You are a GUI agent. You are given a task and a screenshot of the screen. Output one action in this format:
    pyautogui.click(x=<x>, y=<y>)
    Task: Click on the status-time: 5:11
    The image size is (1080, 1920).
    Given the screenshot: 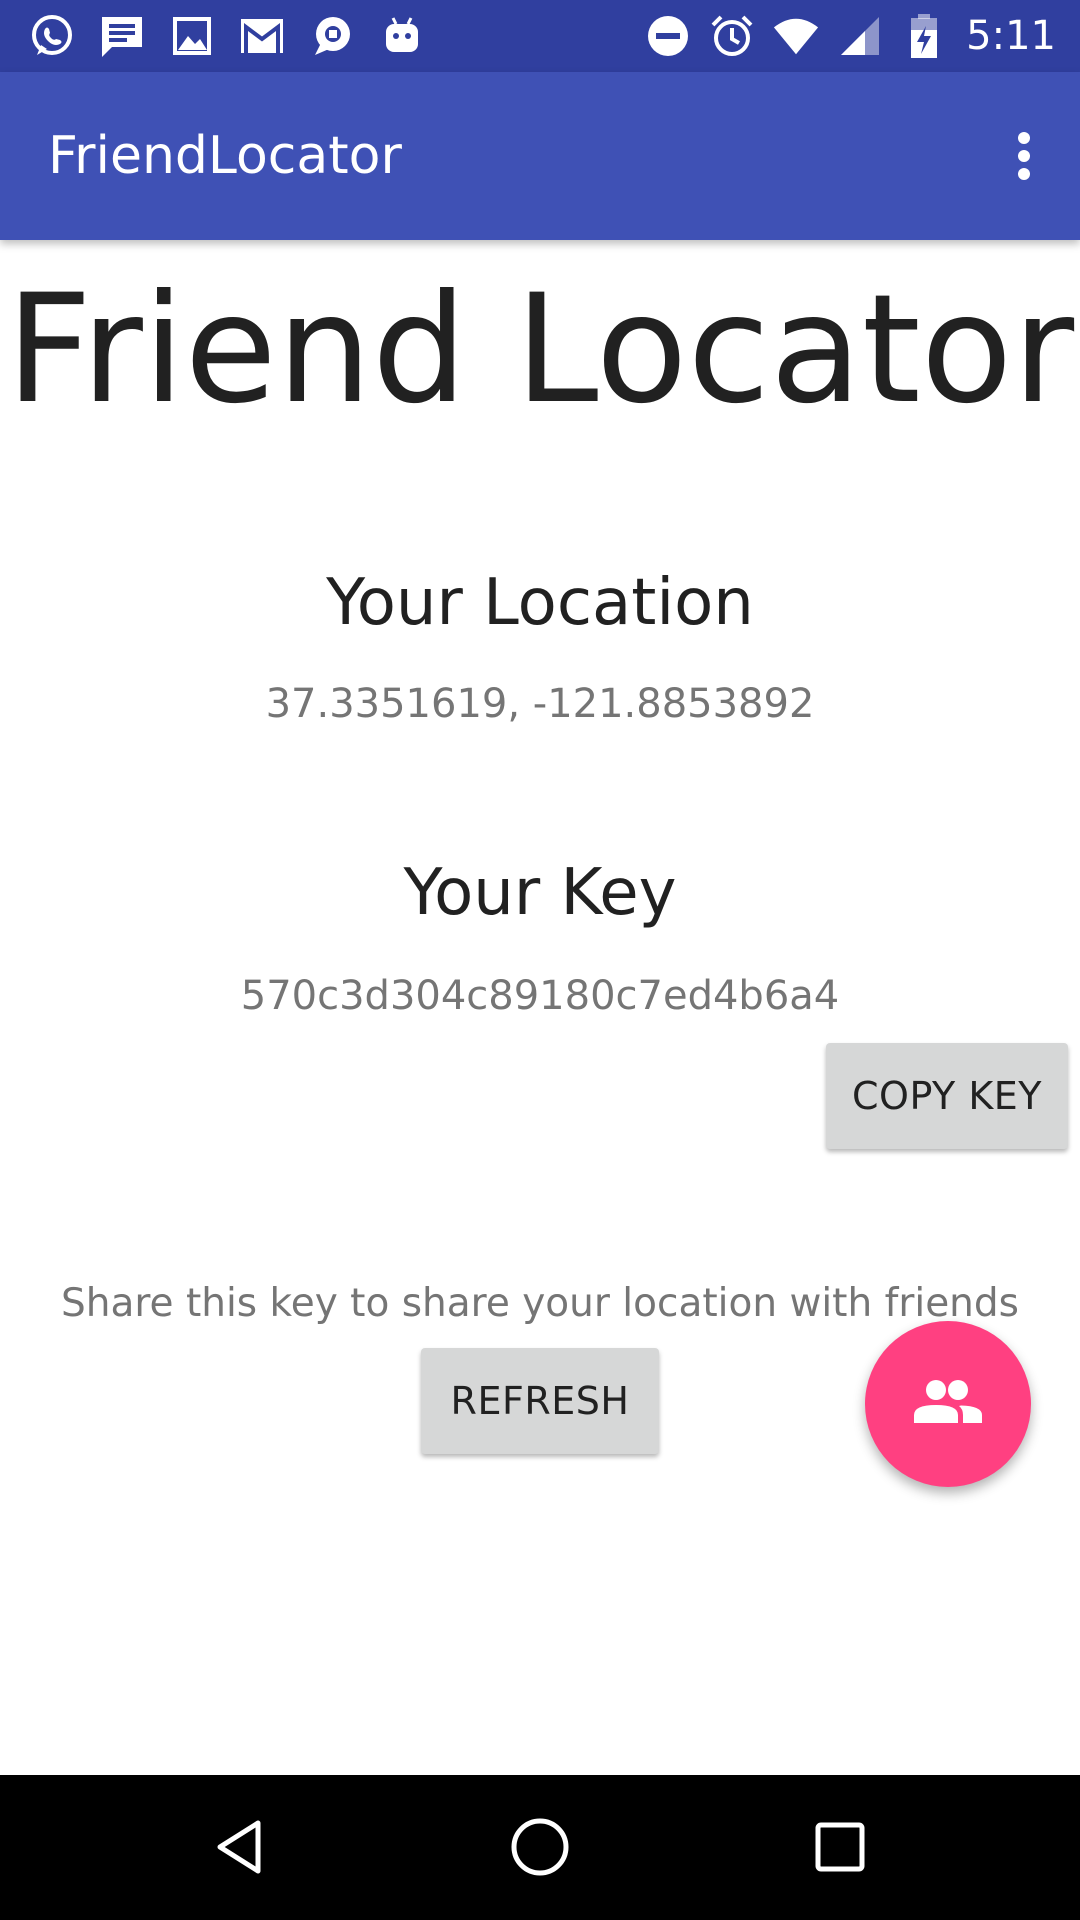 What is the action you would take?
    pyautogui.click(x=1011, y=36)
    